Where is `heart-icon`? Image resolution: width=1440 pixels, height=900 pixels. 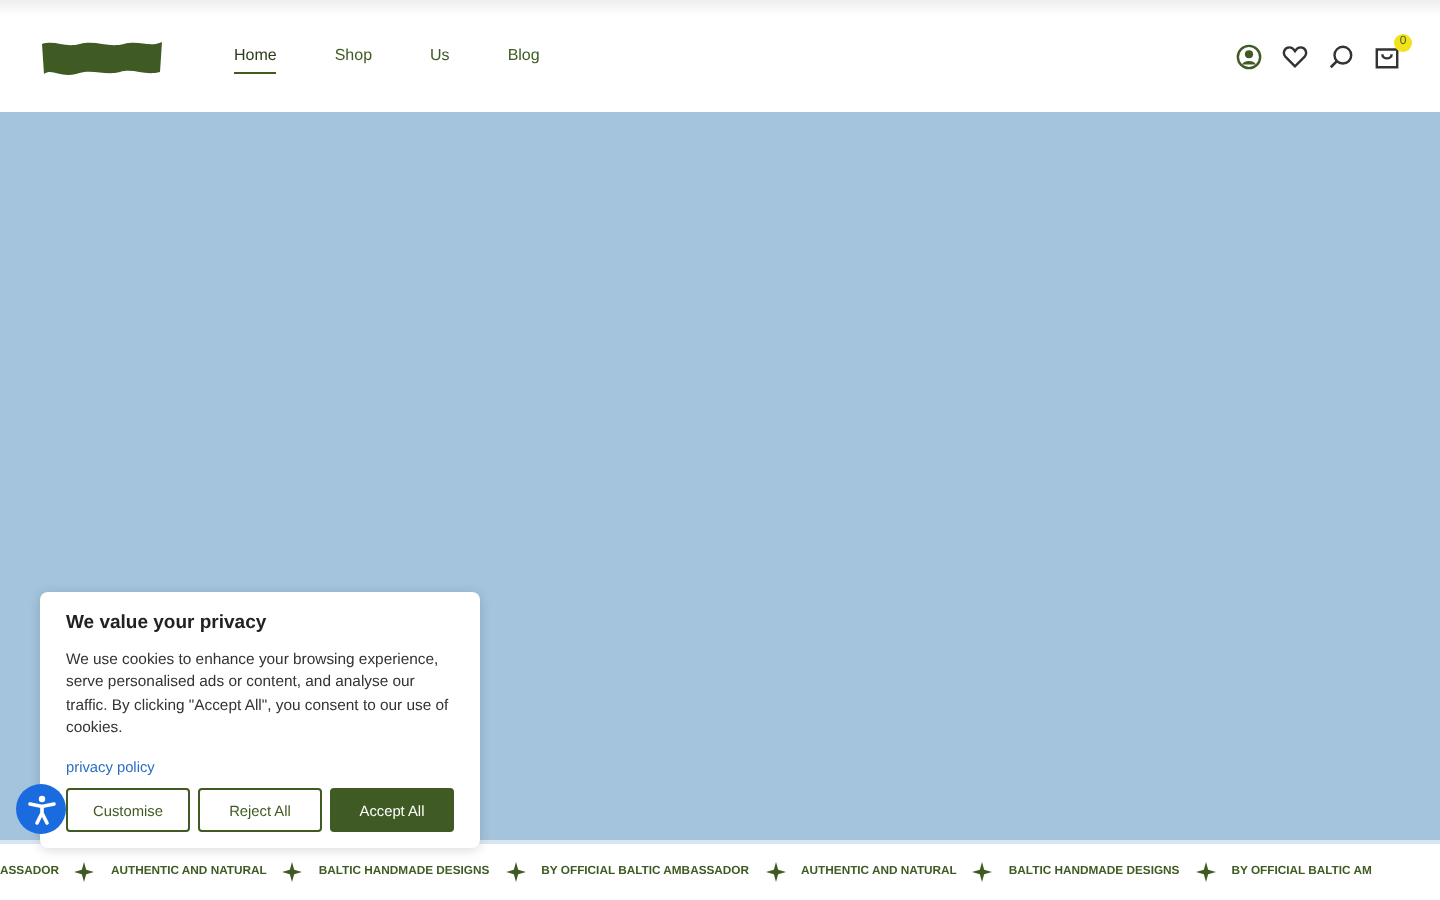
heart-icon is located at coordinates (1295, 56).